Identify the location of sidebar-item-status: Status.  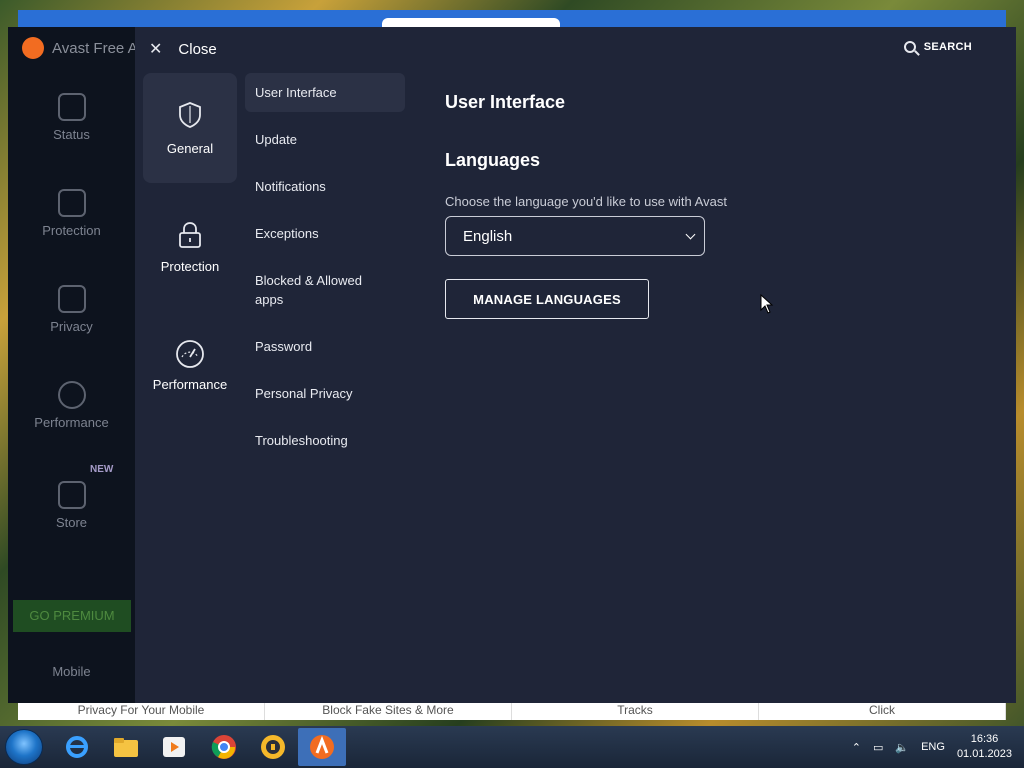
(71, 117).